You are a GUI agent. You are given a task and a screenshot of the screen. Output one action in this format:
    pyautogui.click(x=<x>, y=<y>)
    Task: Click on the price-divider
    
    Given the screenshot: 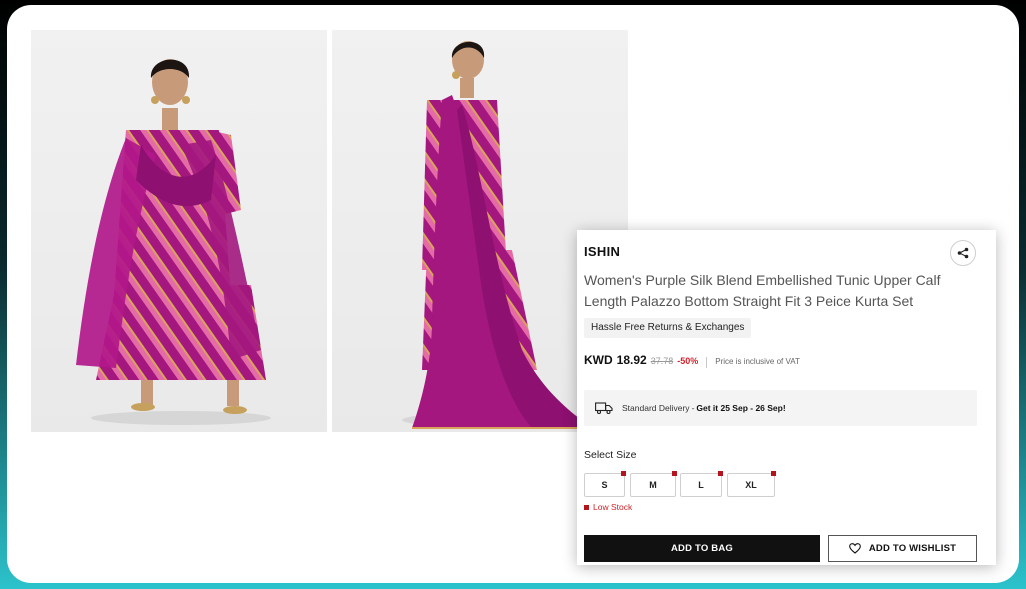 What is the action you would take?
    pyautogui.click(x=707, y=362)
    